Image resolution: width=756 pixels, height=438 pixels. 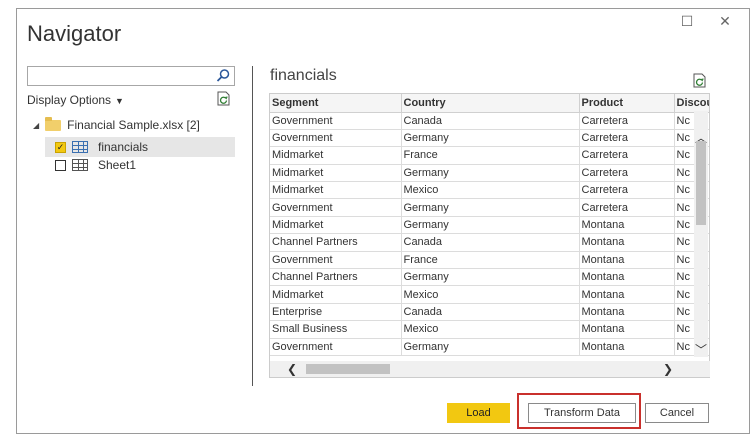 What do you see at coordinates (36, 125) in the screenshot?
I see `collapse-icon: ◢` at bounding box center [36, 125].